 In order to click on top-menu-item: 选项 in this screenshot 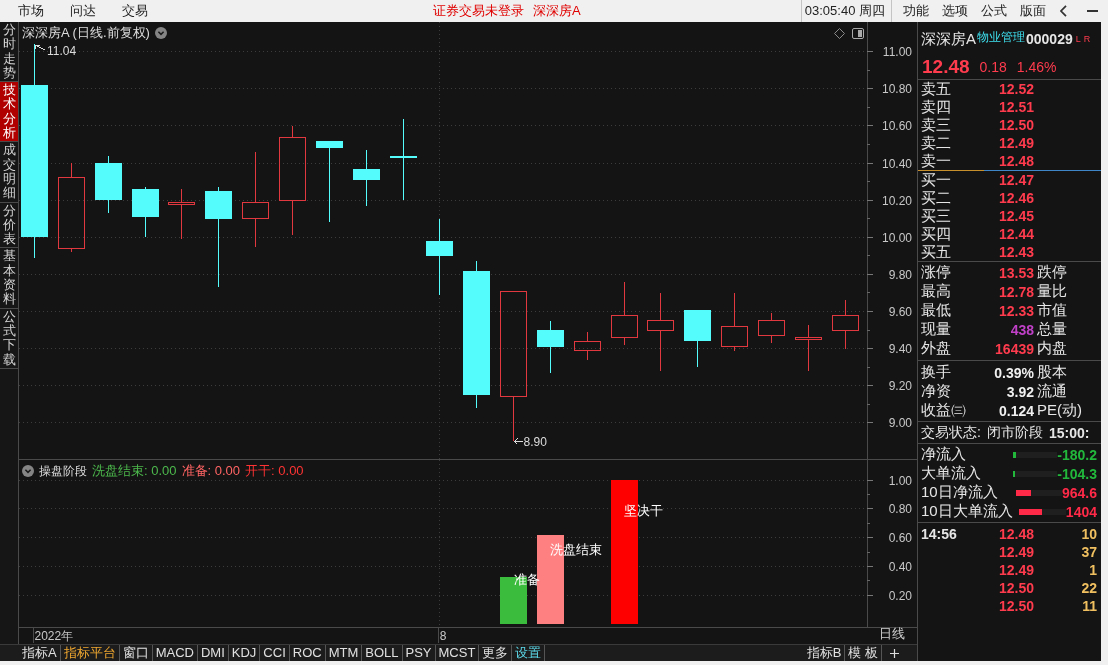, I will do `click(955, 11)`.